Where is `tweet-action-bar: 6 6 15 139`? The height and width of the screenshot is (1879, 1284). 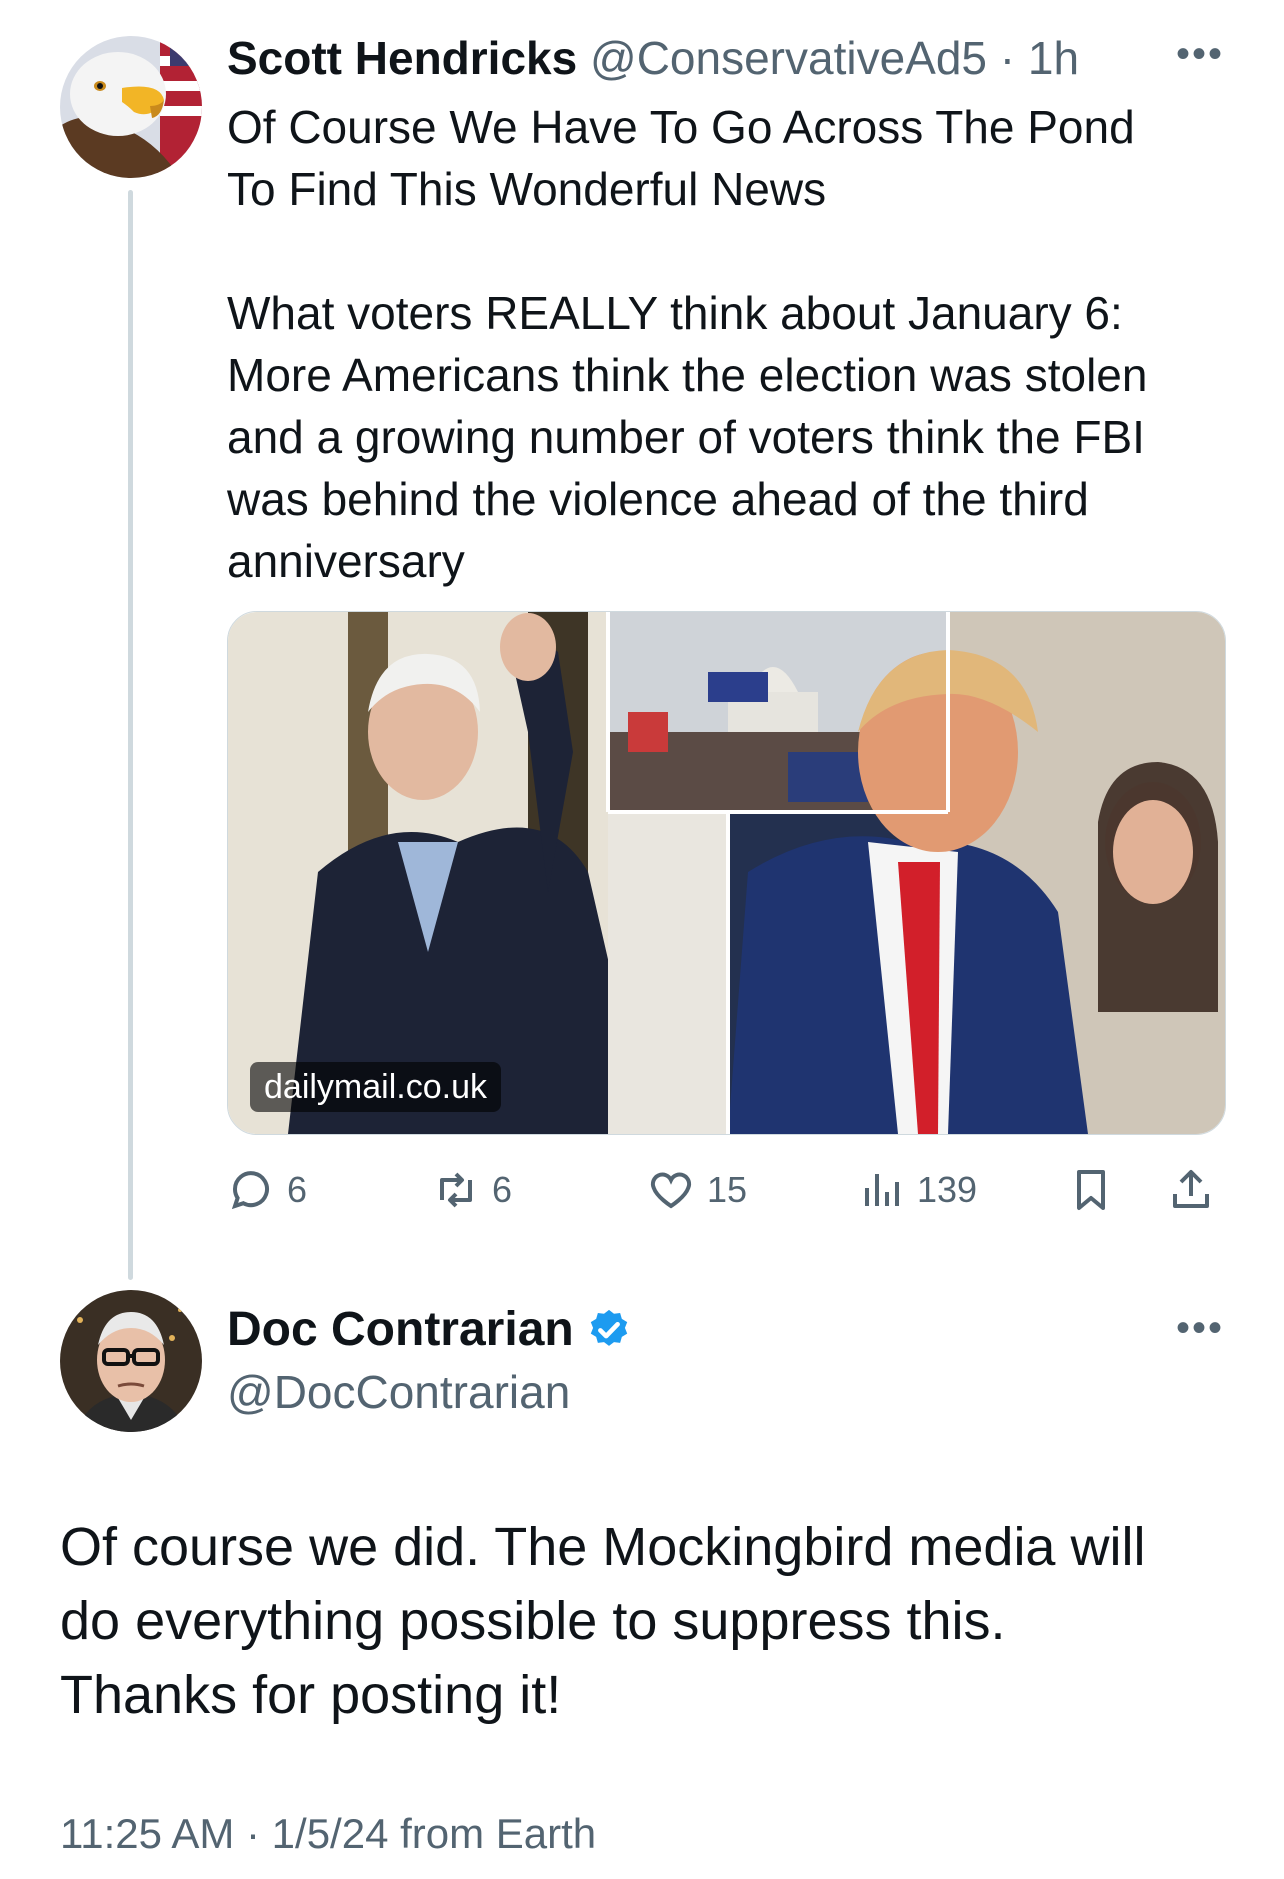
tweet-action-bar: 6 6 15 139 is located at coordinates (725, 1190).